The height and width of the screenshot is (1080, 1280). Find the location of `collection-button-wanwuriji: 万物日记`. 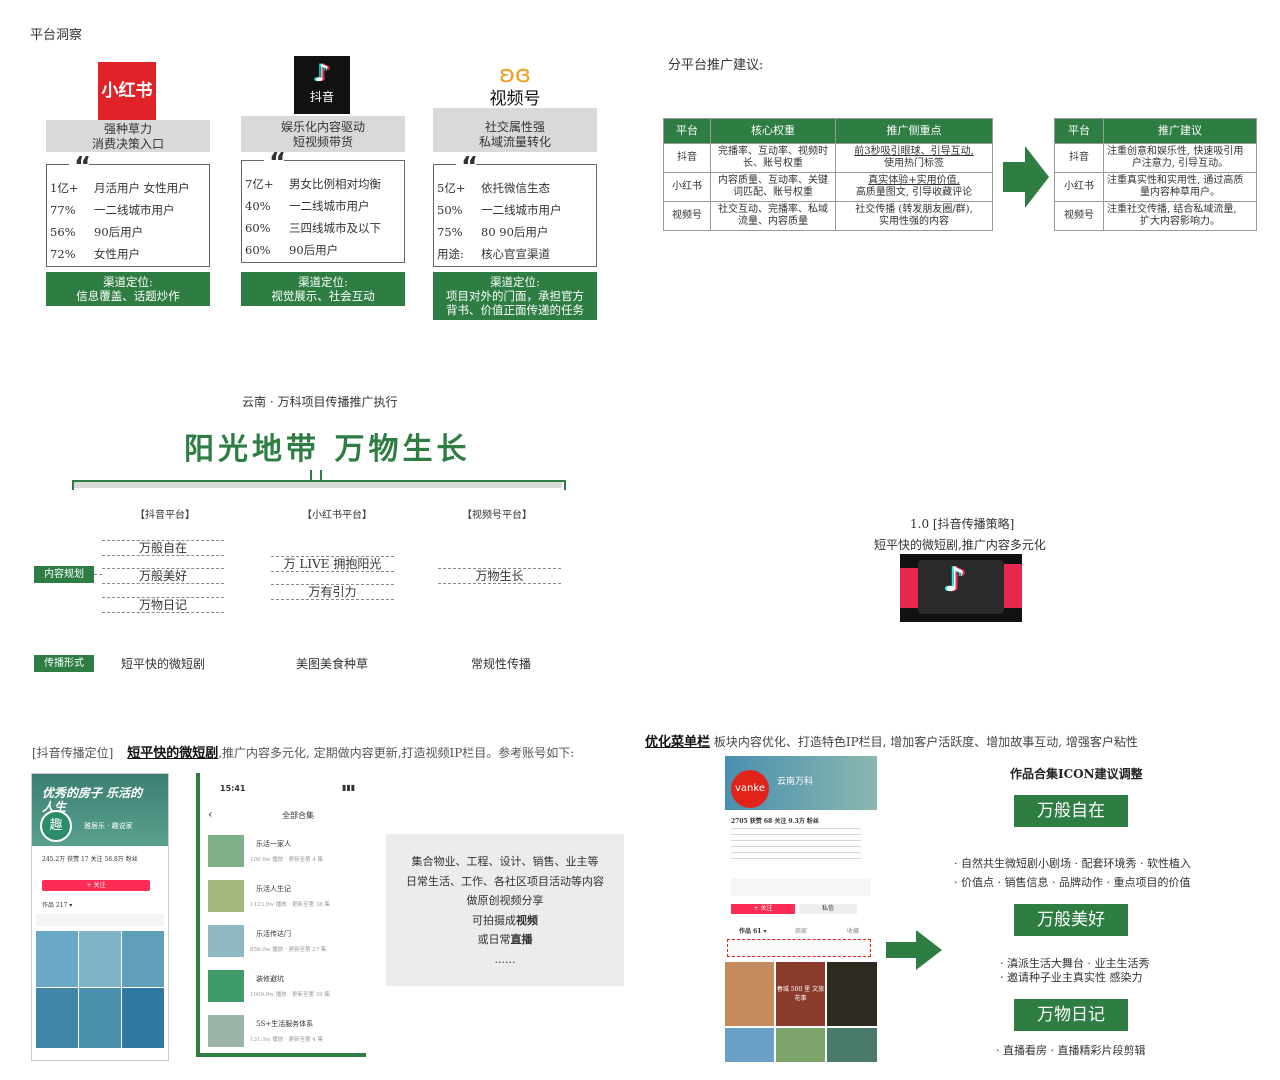

collection-button-wanwuriji: 万物日记 is located at coordinates (1071, 1015).